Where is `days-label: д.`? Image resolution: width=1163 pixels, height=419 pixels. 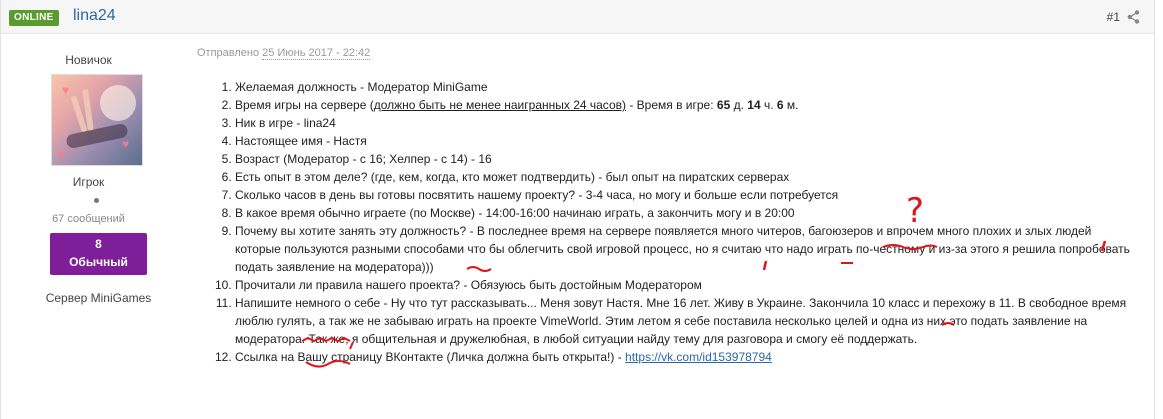 days-label: д. is located at coordinates (739, 105).